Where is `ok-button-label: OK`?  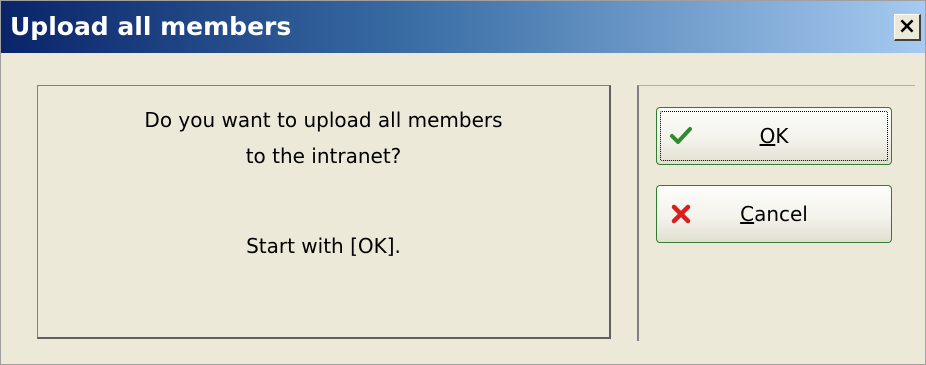
ok-button-label: OK is located at coordinates (774, 136).